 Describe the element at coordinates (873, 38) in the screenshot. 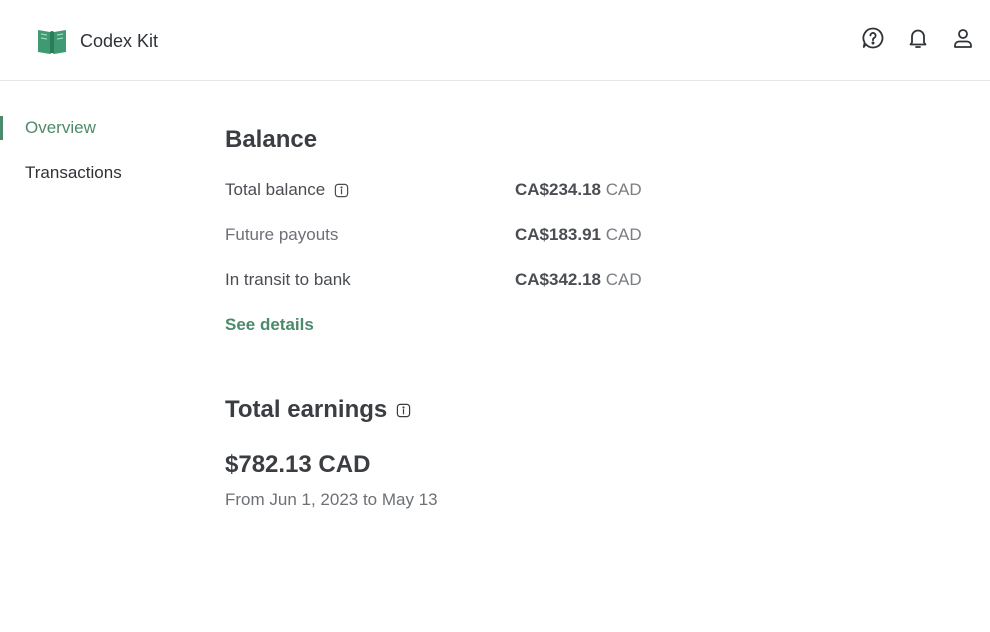

I see `help-icon` at that location.